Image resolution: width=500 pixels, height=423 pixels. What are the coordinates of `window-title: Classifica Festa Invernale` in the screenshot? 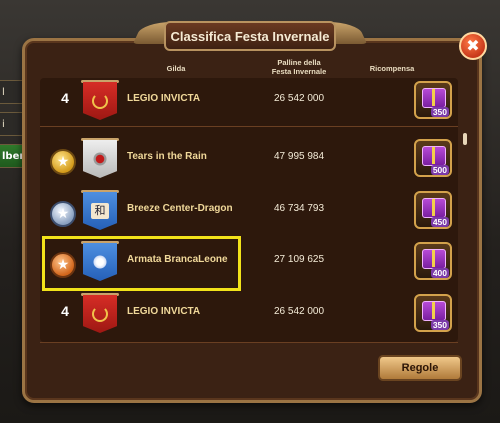 It's located at (250, 36).